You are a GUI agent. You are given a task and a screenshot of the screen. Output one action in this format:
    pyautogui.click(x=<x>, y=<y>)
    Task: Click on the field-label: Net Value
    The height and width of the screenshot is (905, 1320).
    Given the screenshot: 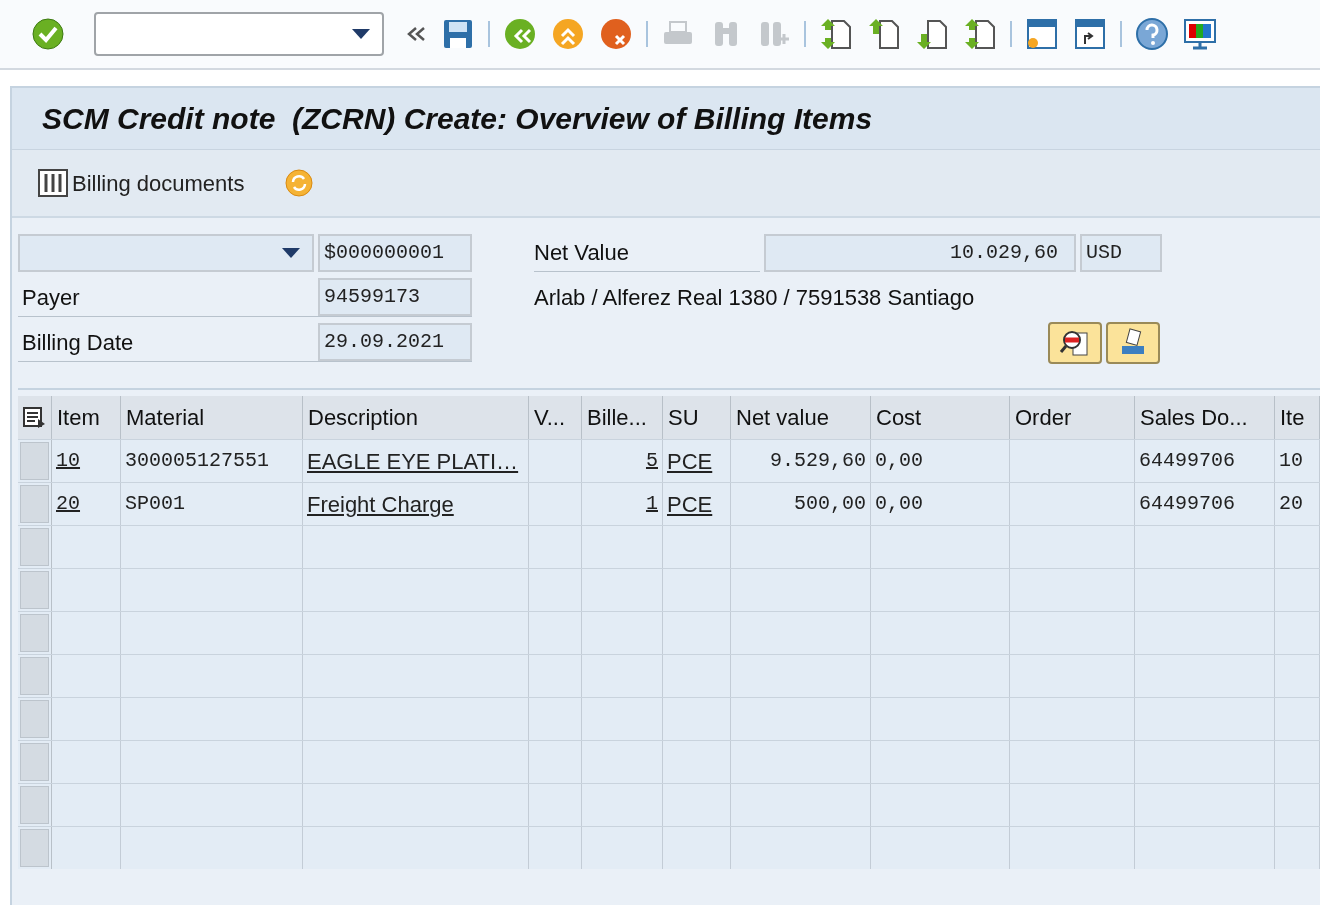 What is the action you would take?
    pyautogui.click(x=647, y=253)
    